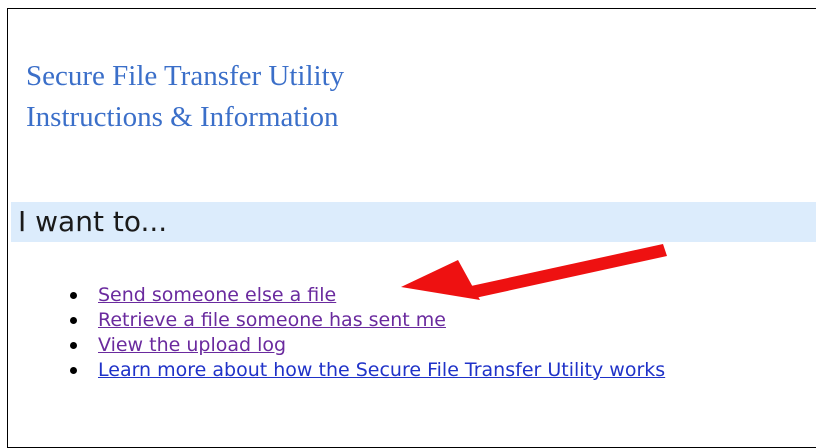  I want to click on page-title-line-2: Instructions & Information, so click(182, 117).